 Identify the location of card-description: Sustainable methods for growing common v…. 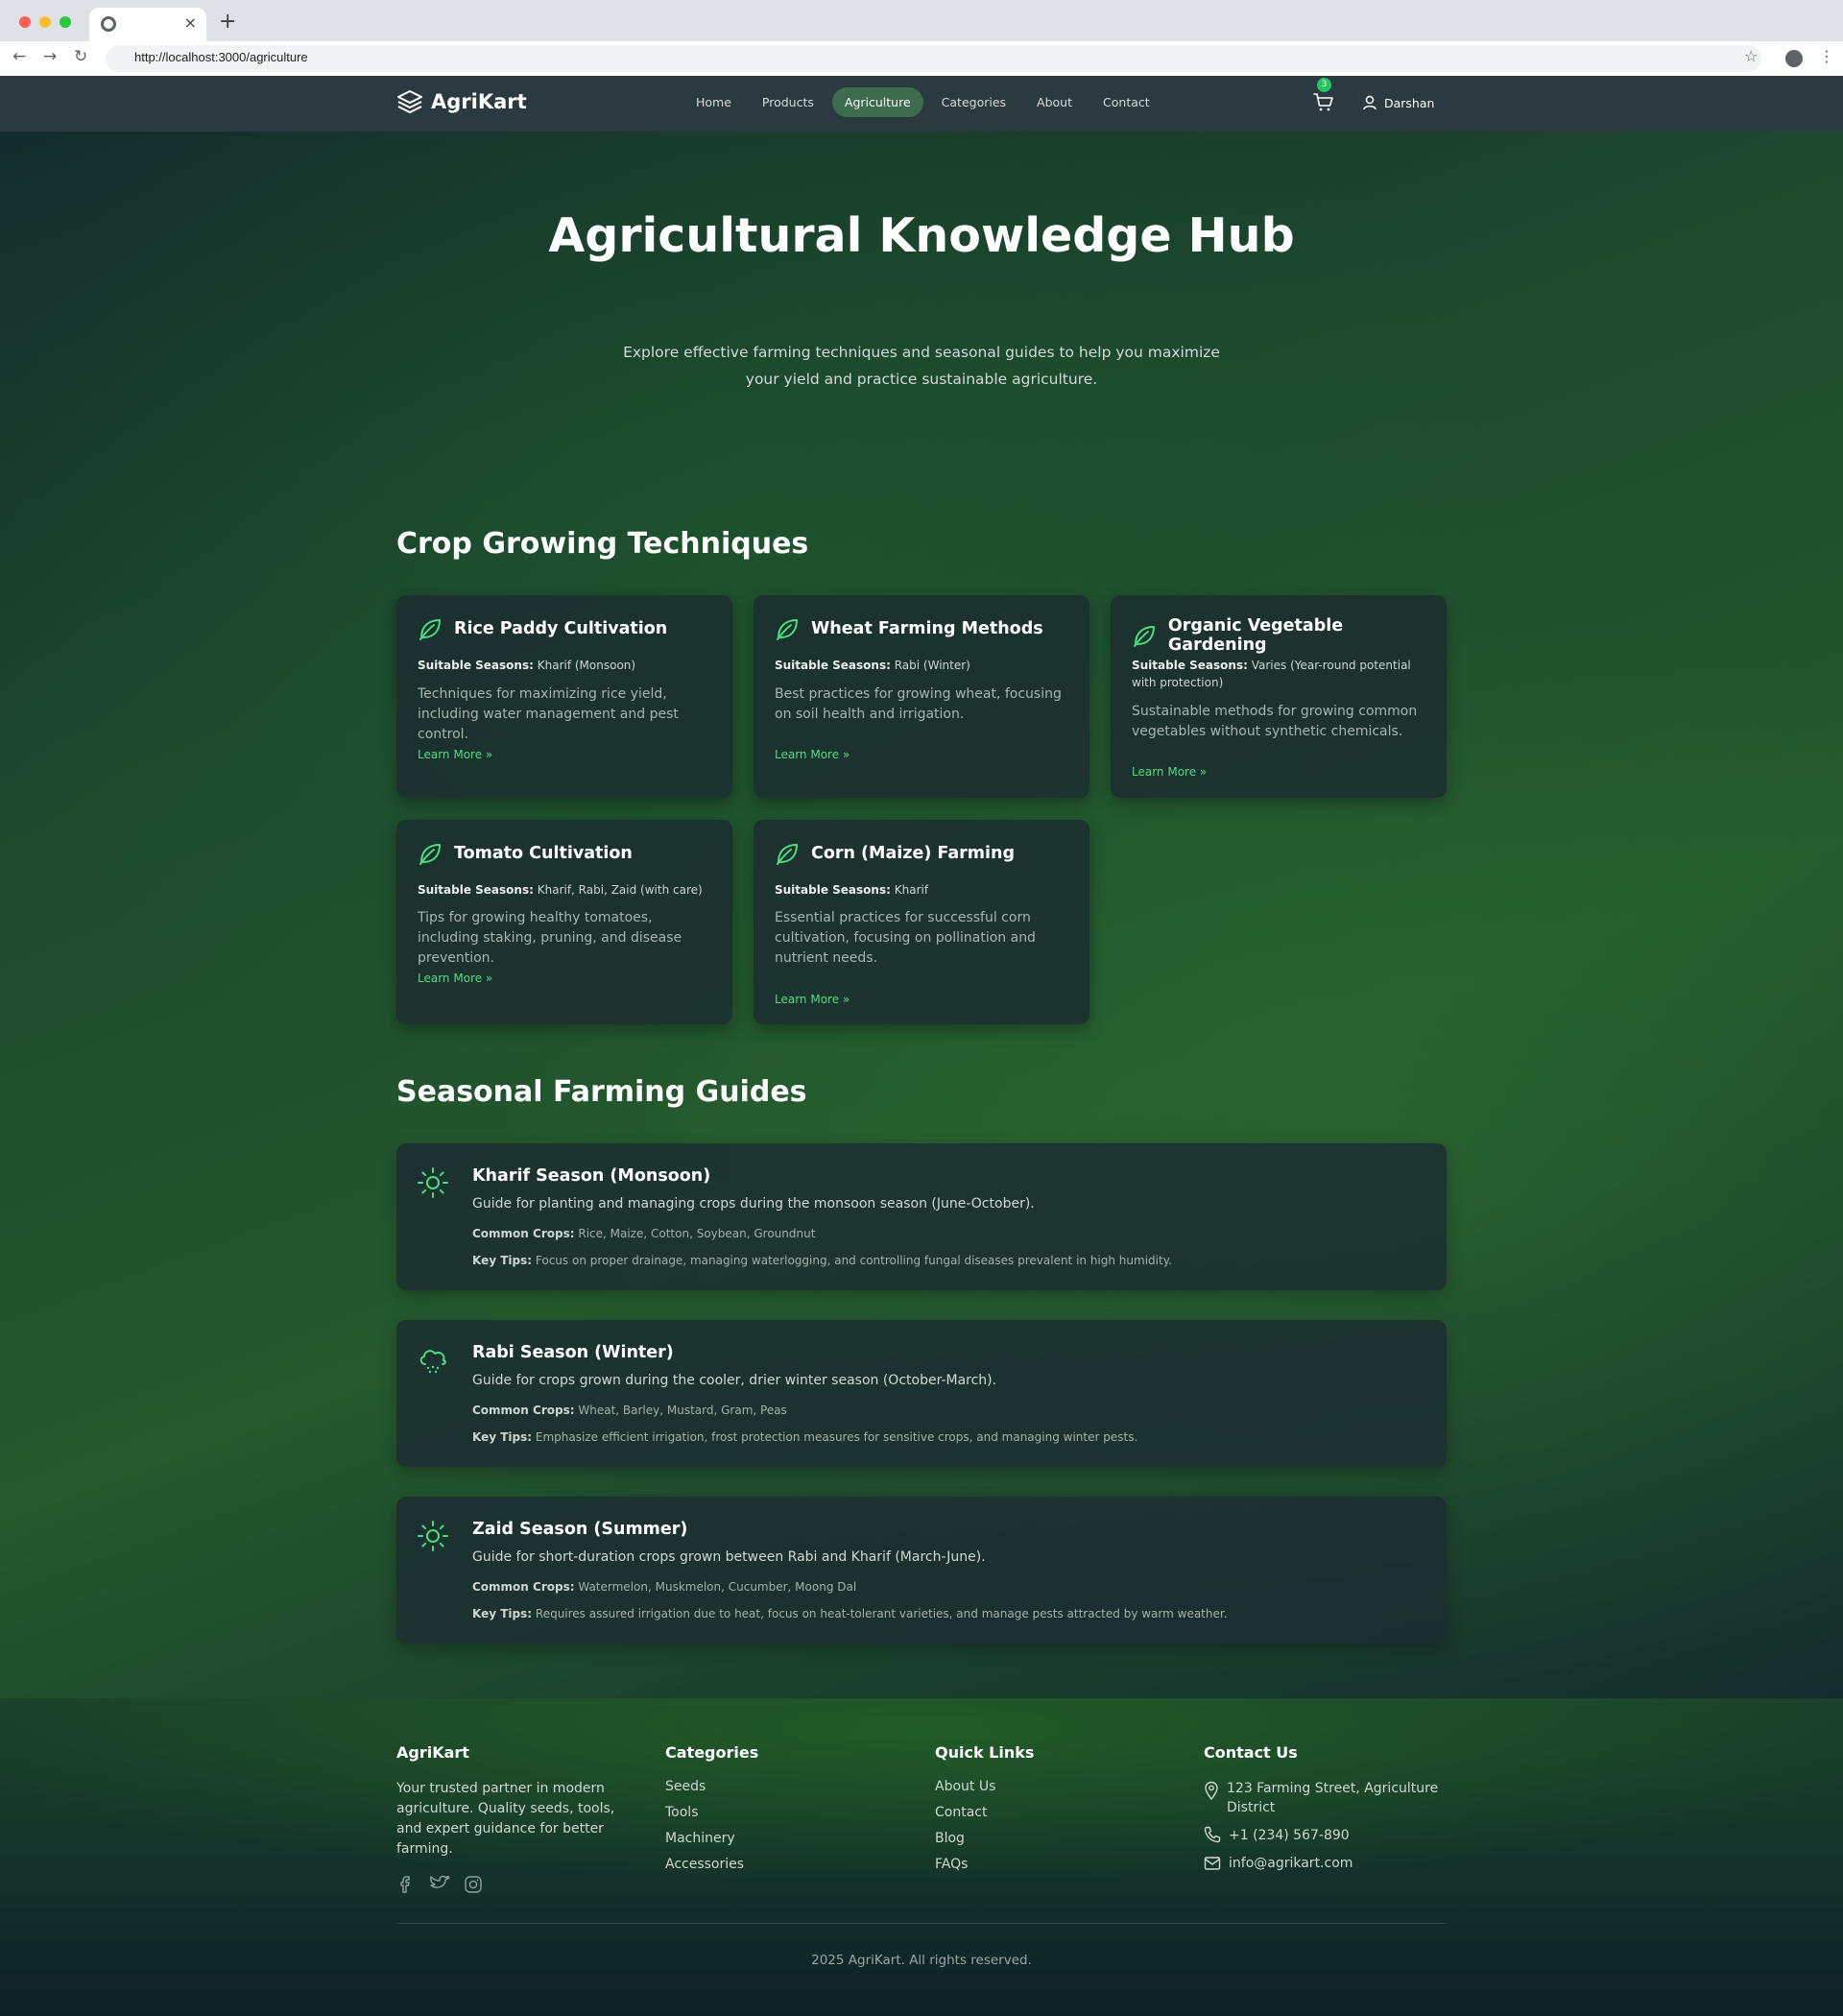
(1275, 721).